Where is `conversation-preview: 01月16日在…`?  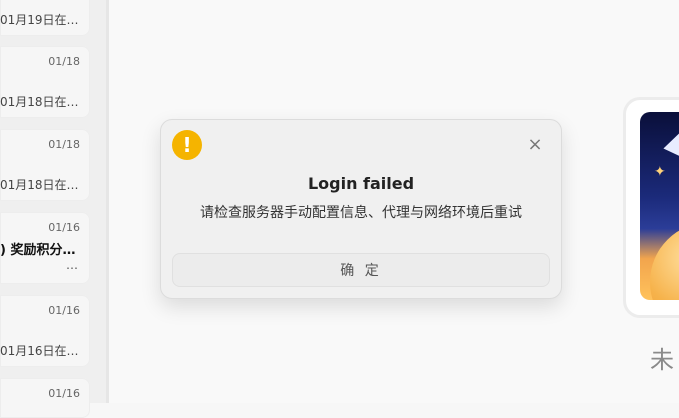 conversation-preview: 01月16日在… is located at coordinates (39, 351).